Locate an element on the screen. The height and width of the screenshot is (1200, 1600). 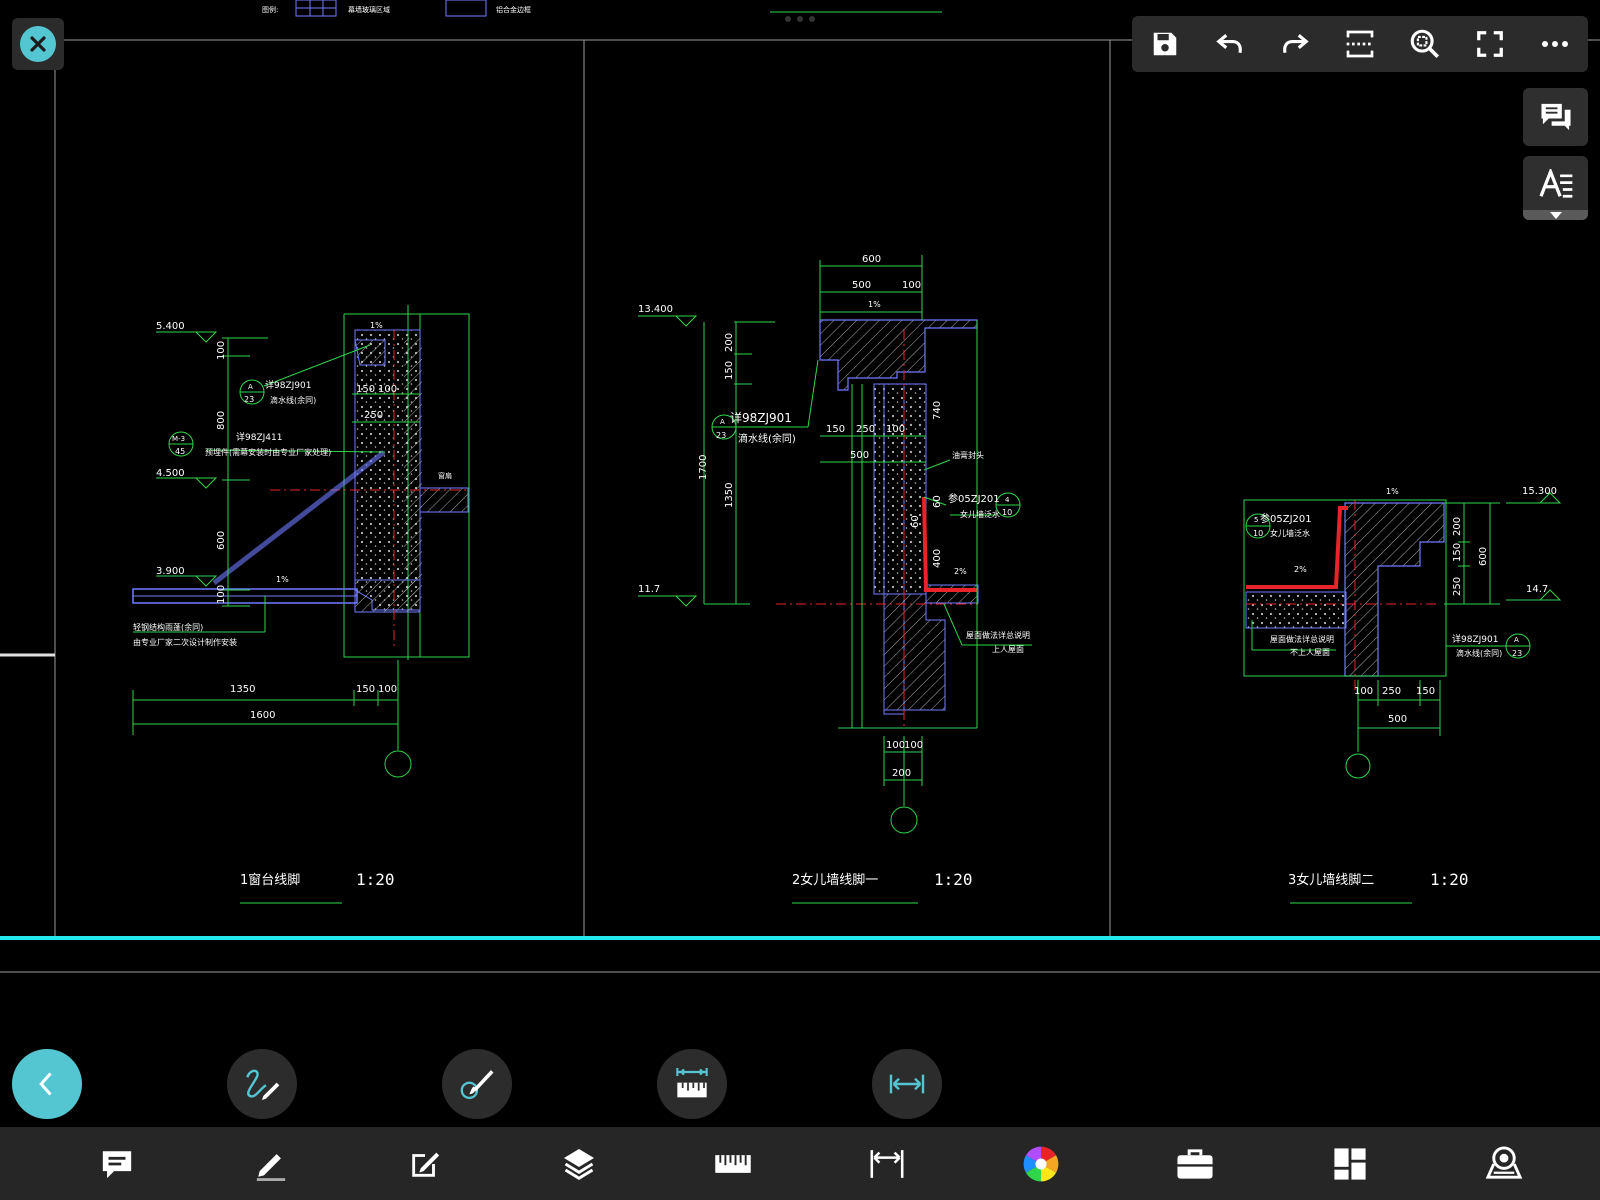
svg-text: 轻钢结构雨蓬(余同) is located at coordinates (168, 627).